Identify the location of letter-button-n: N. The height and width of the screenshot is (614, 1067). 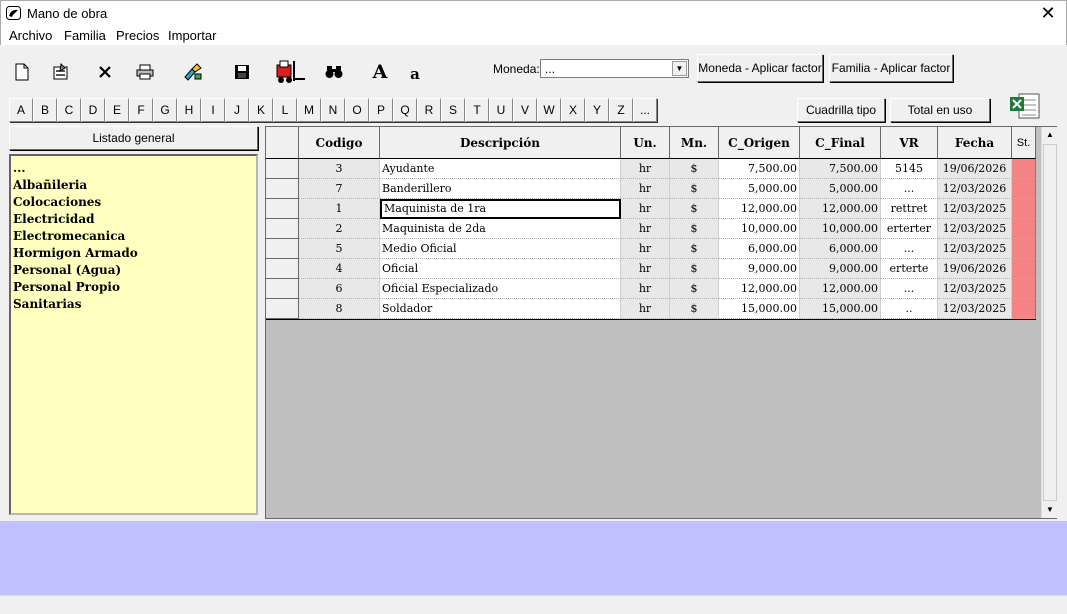
(333, 110).